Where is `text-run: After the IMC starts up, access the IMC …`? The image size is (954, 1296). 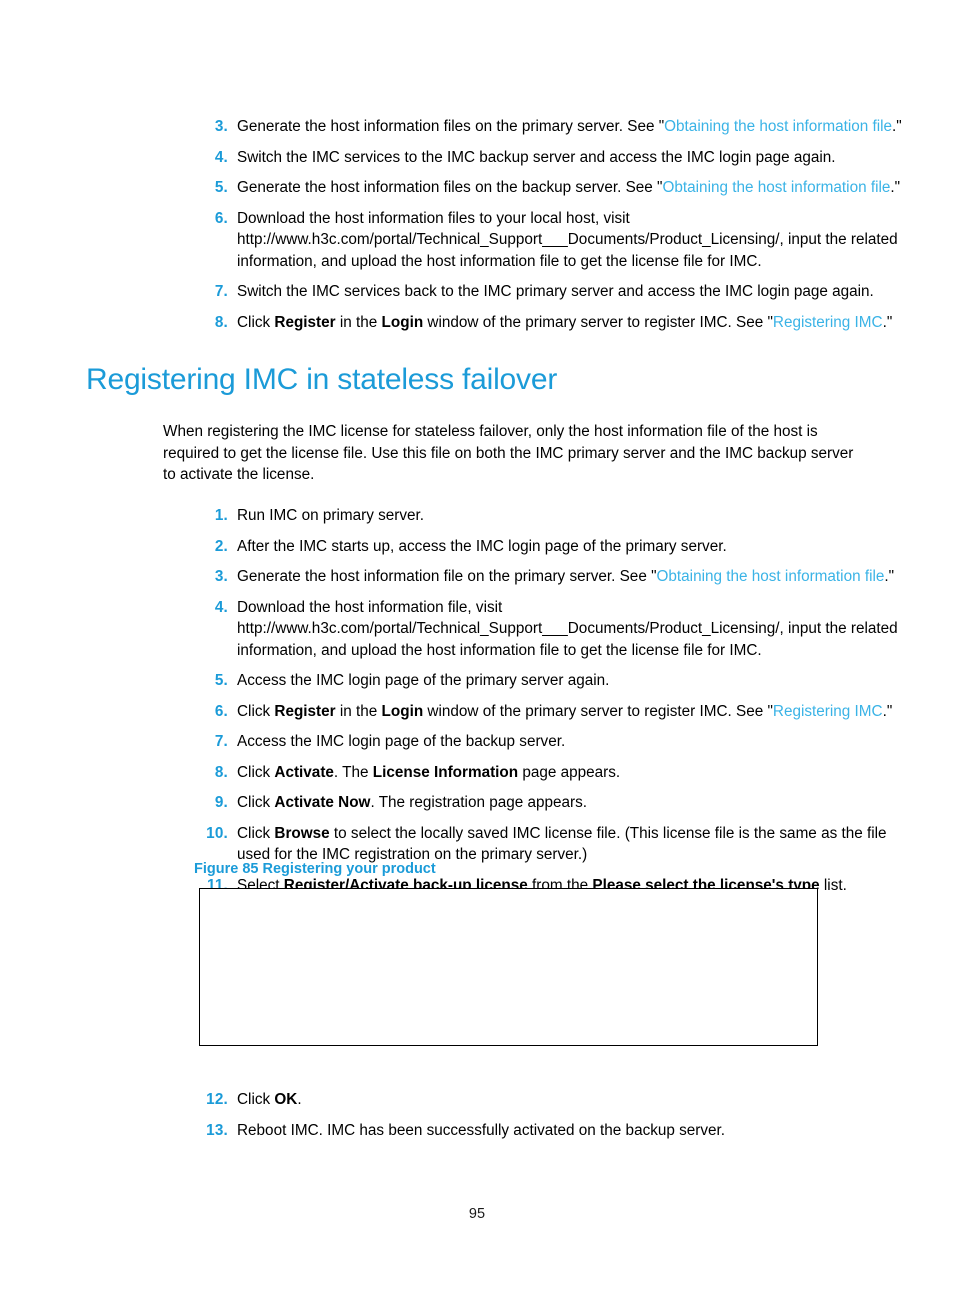
text-run: After the IMC starts up, access the IMC … is located at coordinates (482, 546).